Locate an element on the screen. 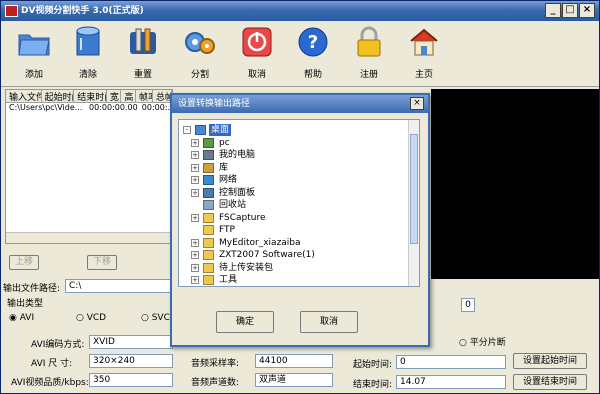 The height and width of the screenshot is (394, 600). even-split-radio: ○ 平分片断 is located at coordinates (482, 341).